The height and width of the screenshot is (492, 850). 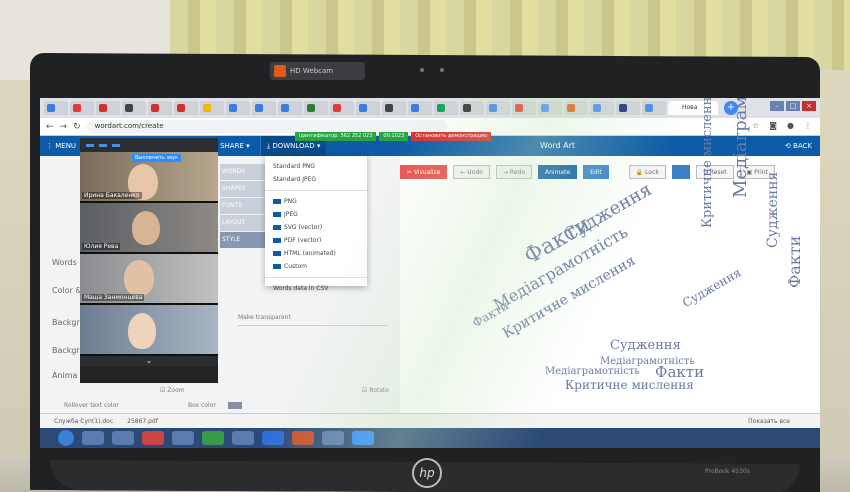 What do you see at coordinates (794, 262) in the screenshot?
I see `word-cloud-word: Факти` at bounding box center [794, 262].